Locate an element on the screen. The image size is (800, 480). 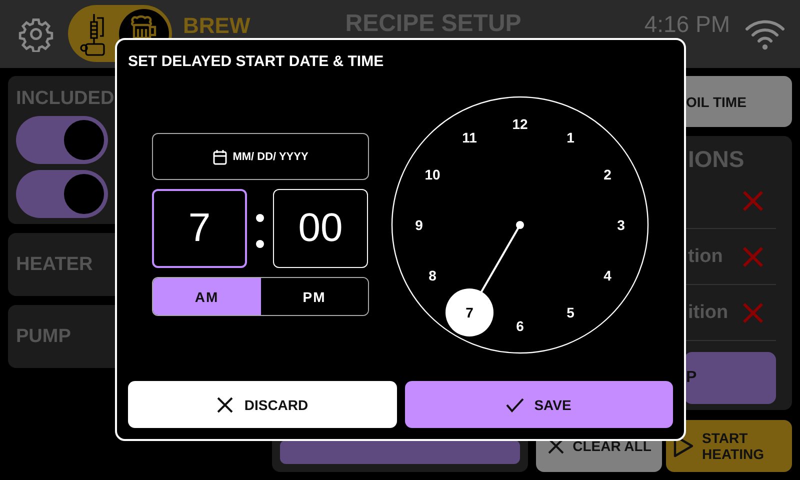
clock-number: 12 is located at coordinates (520, 124).